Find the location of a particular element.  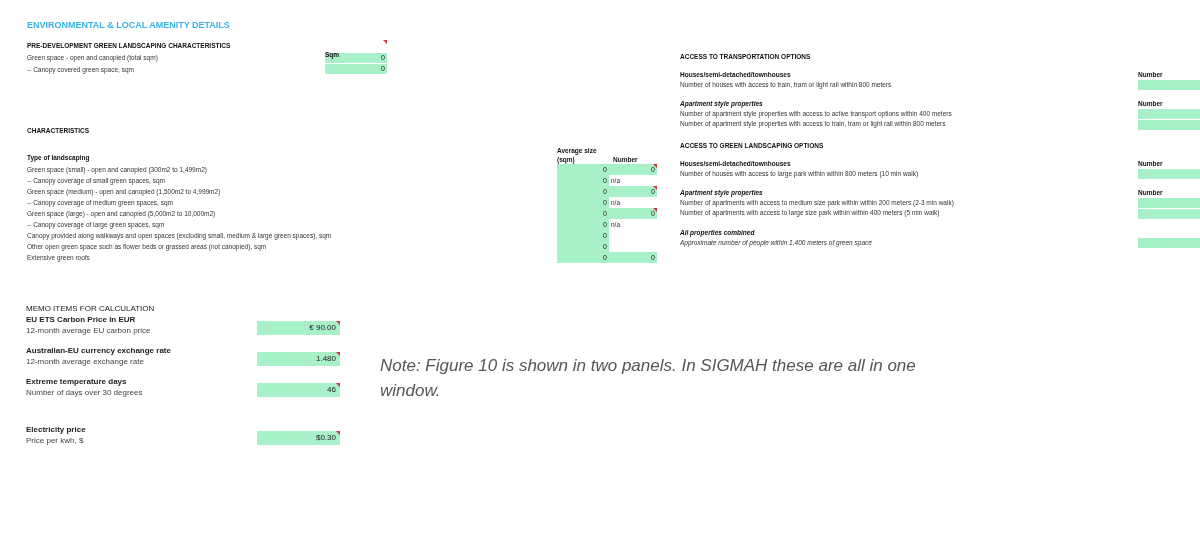

value-field: $0.30 is located at coordinates (298, 438).